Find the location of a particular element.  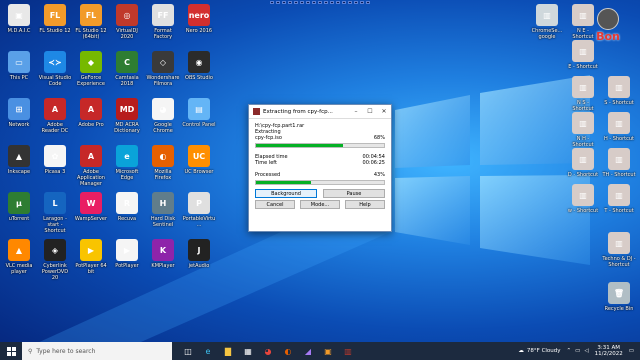

desktop-icon: ◆ GeForce Experience is located at coordinates (91, 69).